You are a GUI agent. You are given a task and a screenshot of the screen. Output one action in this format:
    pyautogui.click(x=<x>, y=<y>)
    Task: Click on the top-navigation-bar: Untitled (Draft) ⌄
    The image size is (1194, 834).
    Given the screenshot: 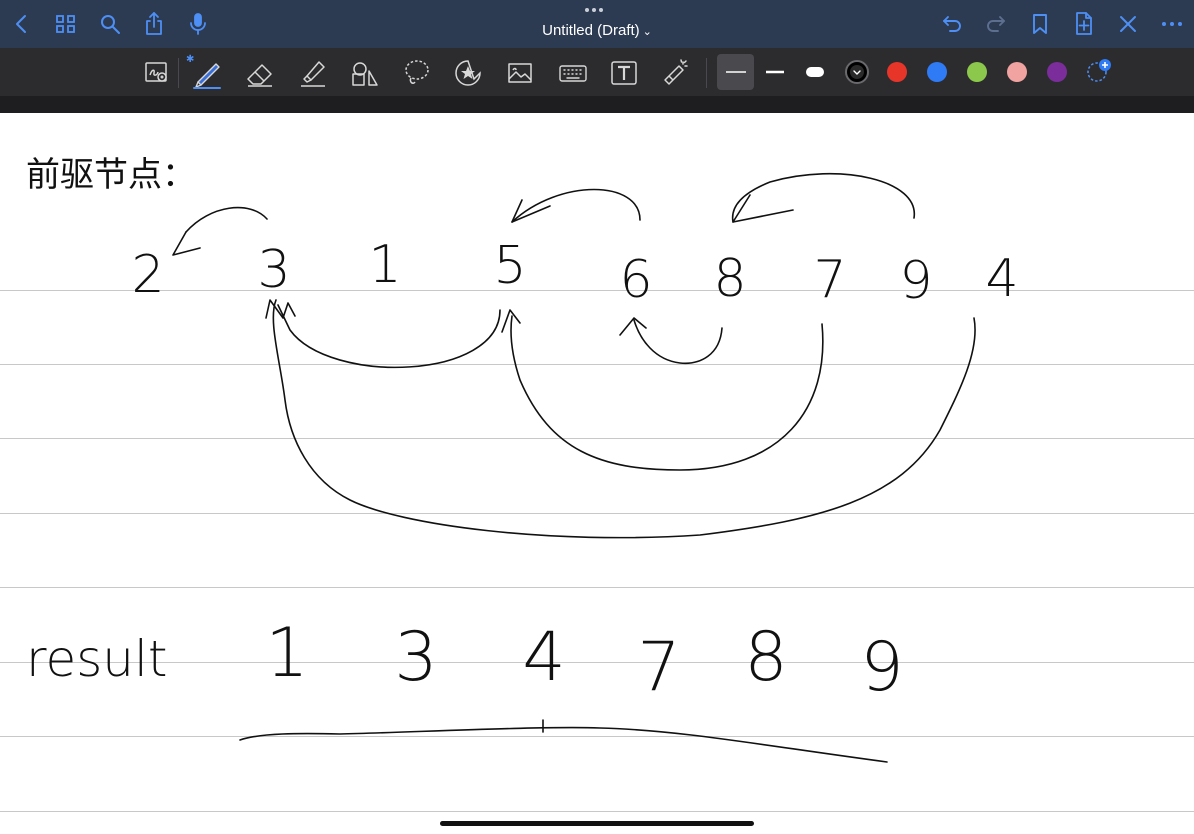 What is the action you would take?
    pyautogui.click(x=597, y=24)
    